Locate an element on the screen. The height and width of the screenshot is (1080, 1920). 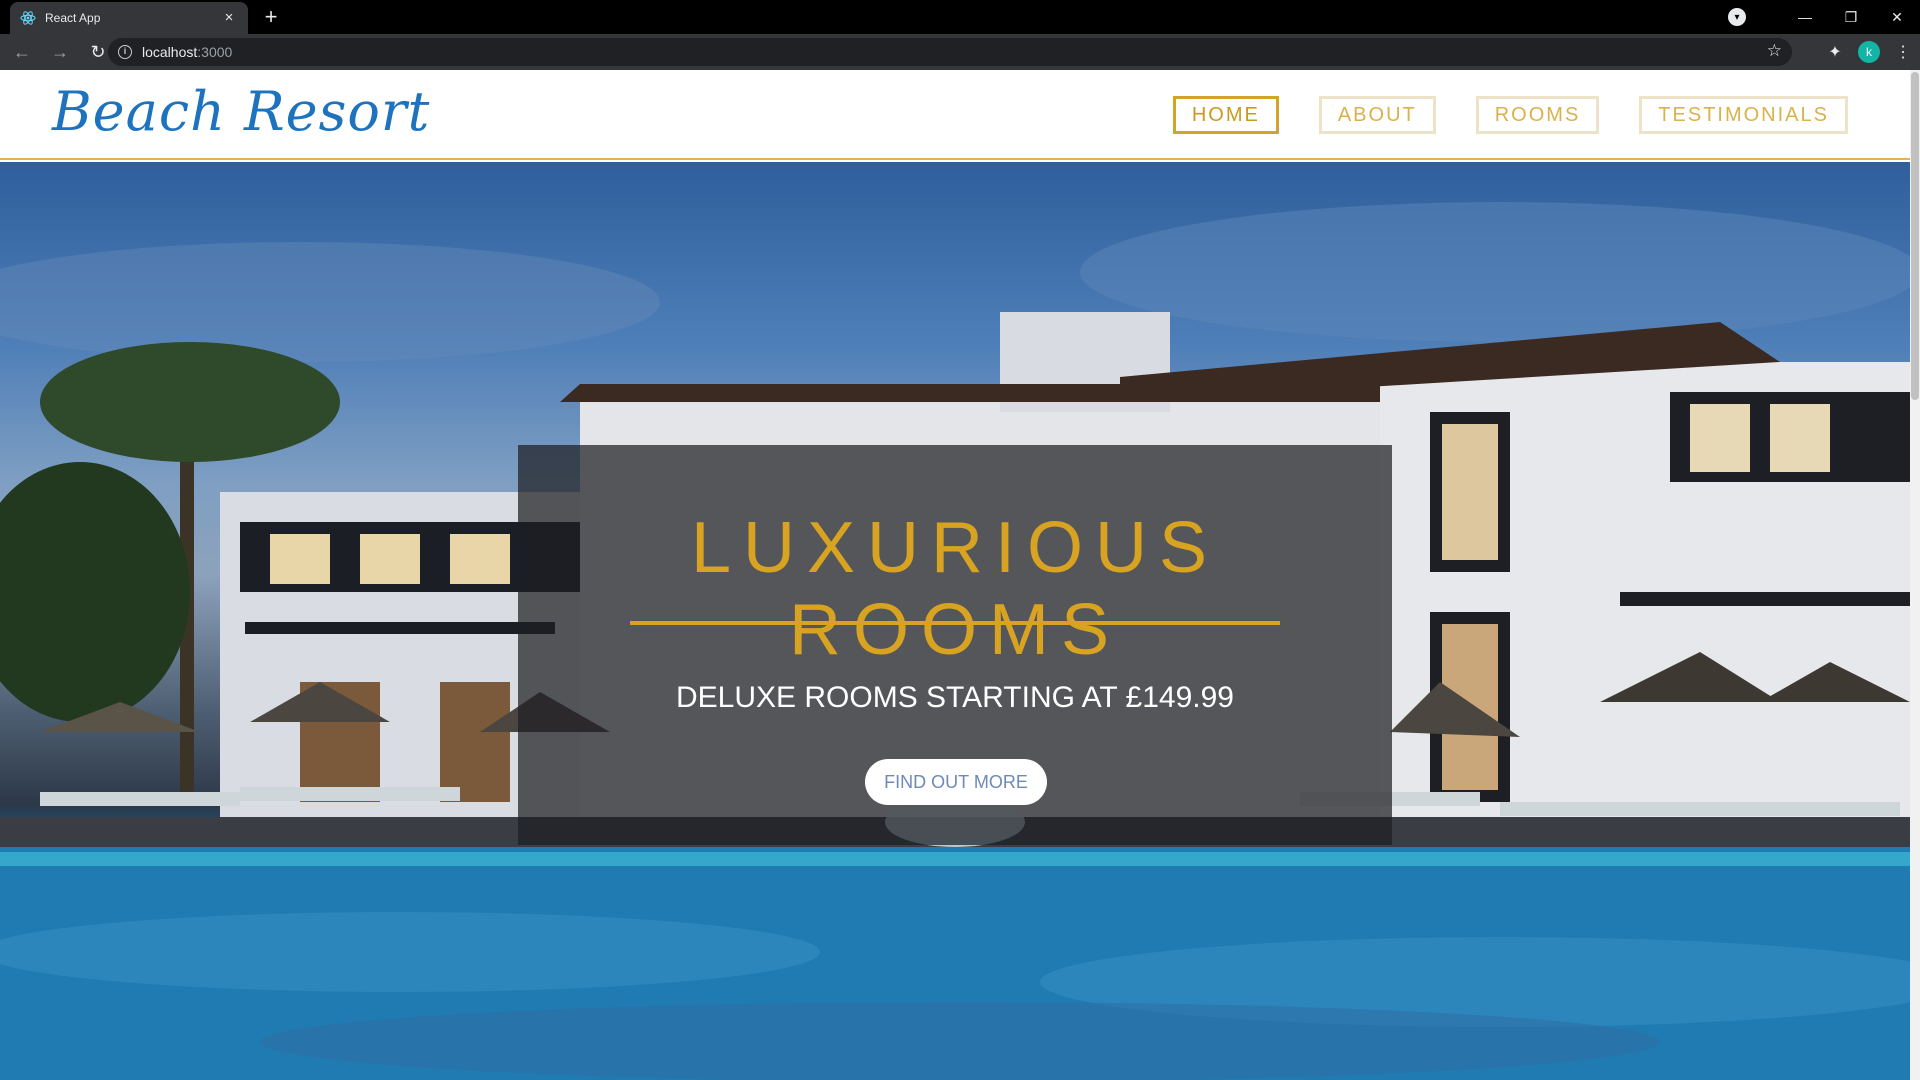
address-bar: i localhost:3000 ☆ is located at coordinates (950, 52).